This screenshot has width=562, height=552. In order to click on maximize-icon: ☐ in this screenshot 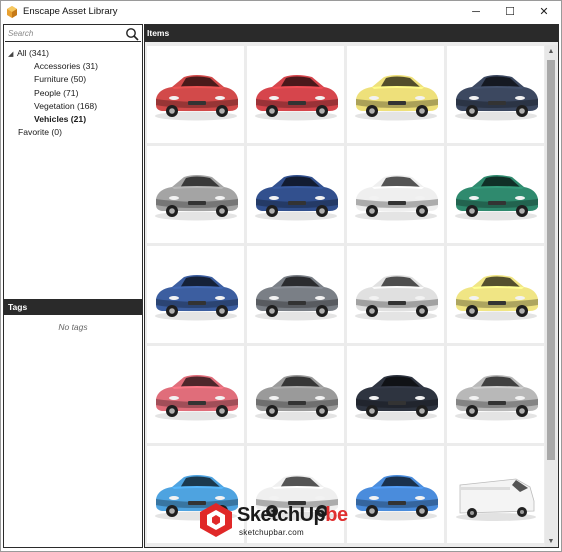, I will do `click(510, 12)`.